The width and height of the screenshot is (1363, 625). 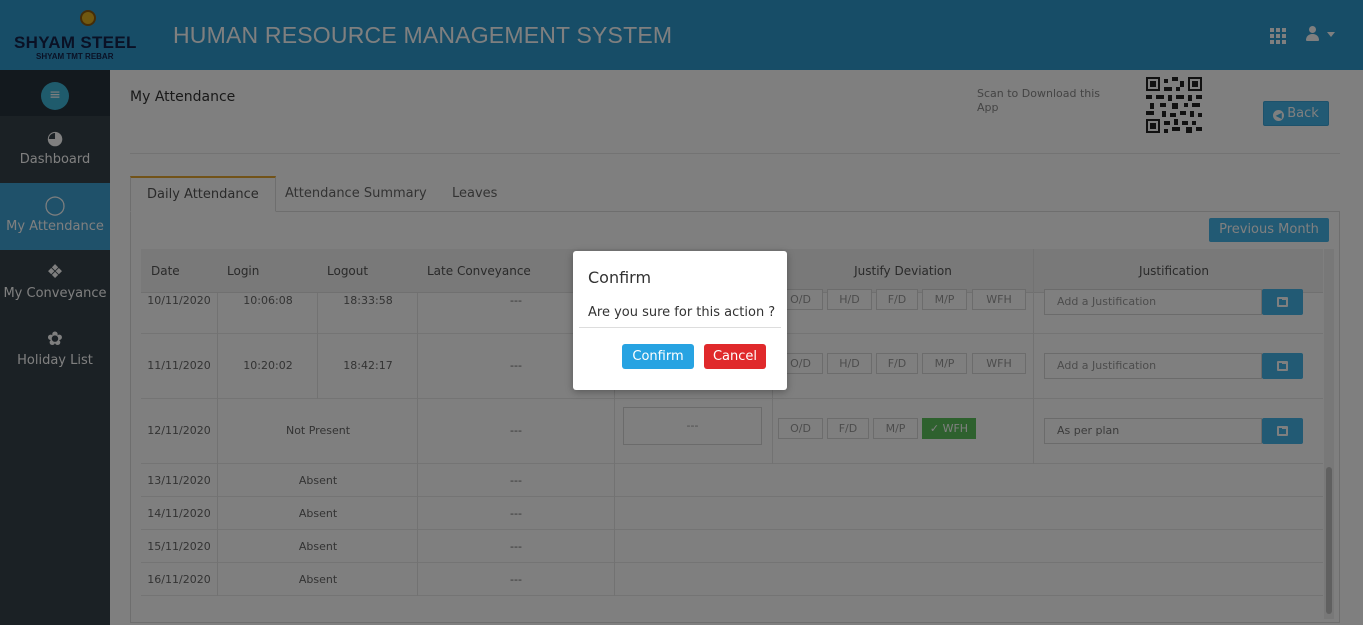 I want to click on cancel-button: Cancel, so click(x=735, y=356).